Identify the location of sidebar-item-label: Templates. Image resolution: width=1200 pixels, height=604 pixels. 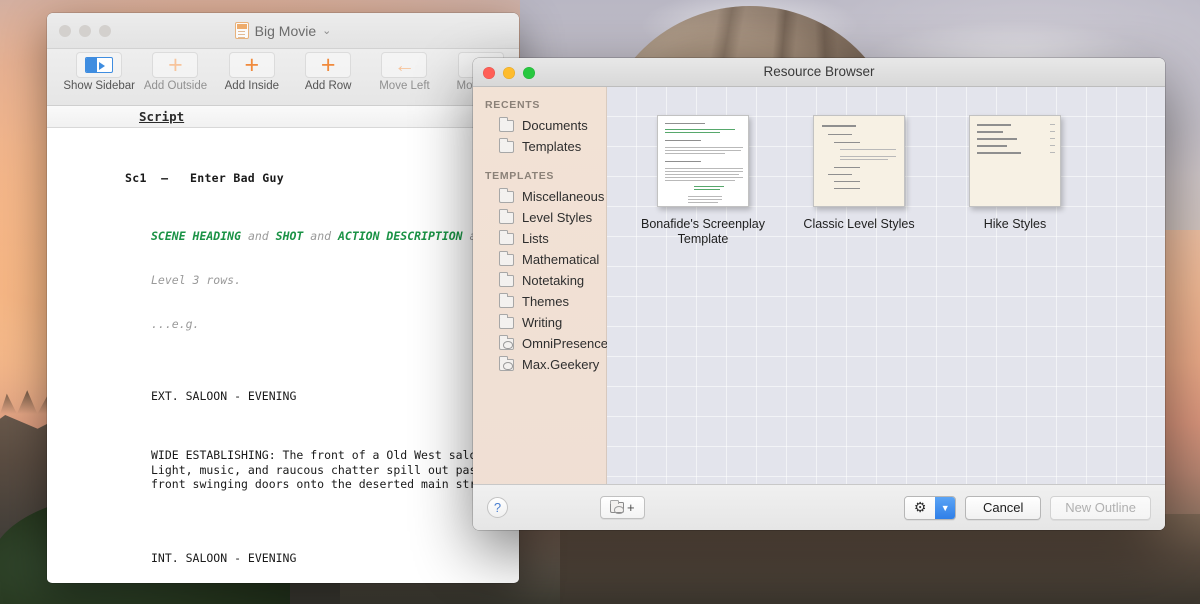
(552, 146).